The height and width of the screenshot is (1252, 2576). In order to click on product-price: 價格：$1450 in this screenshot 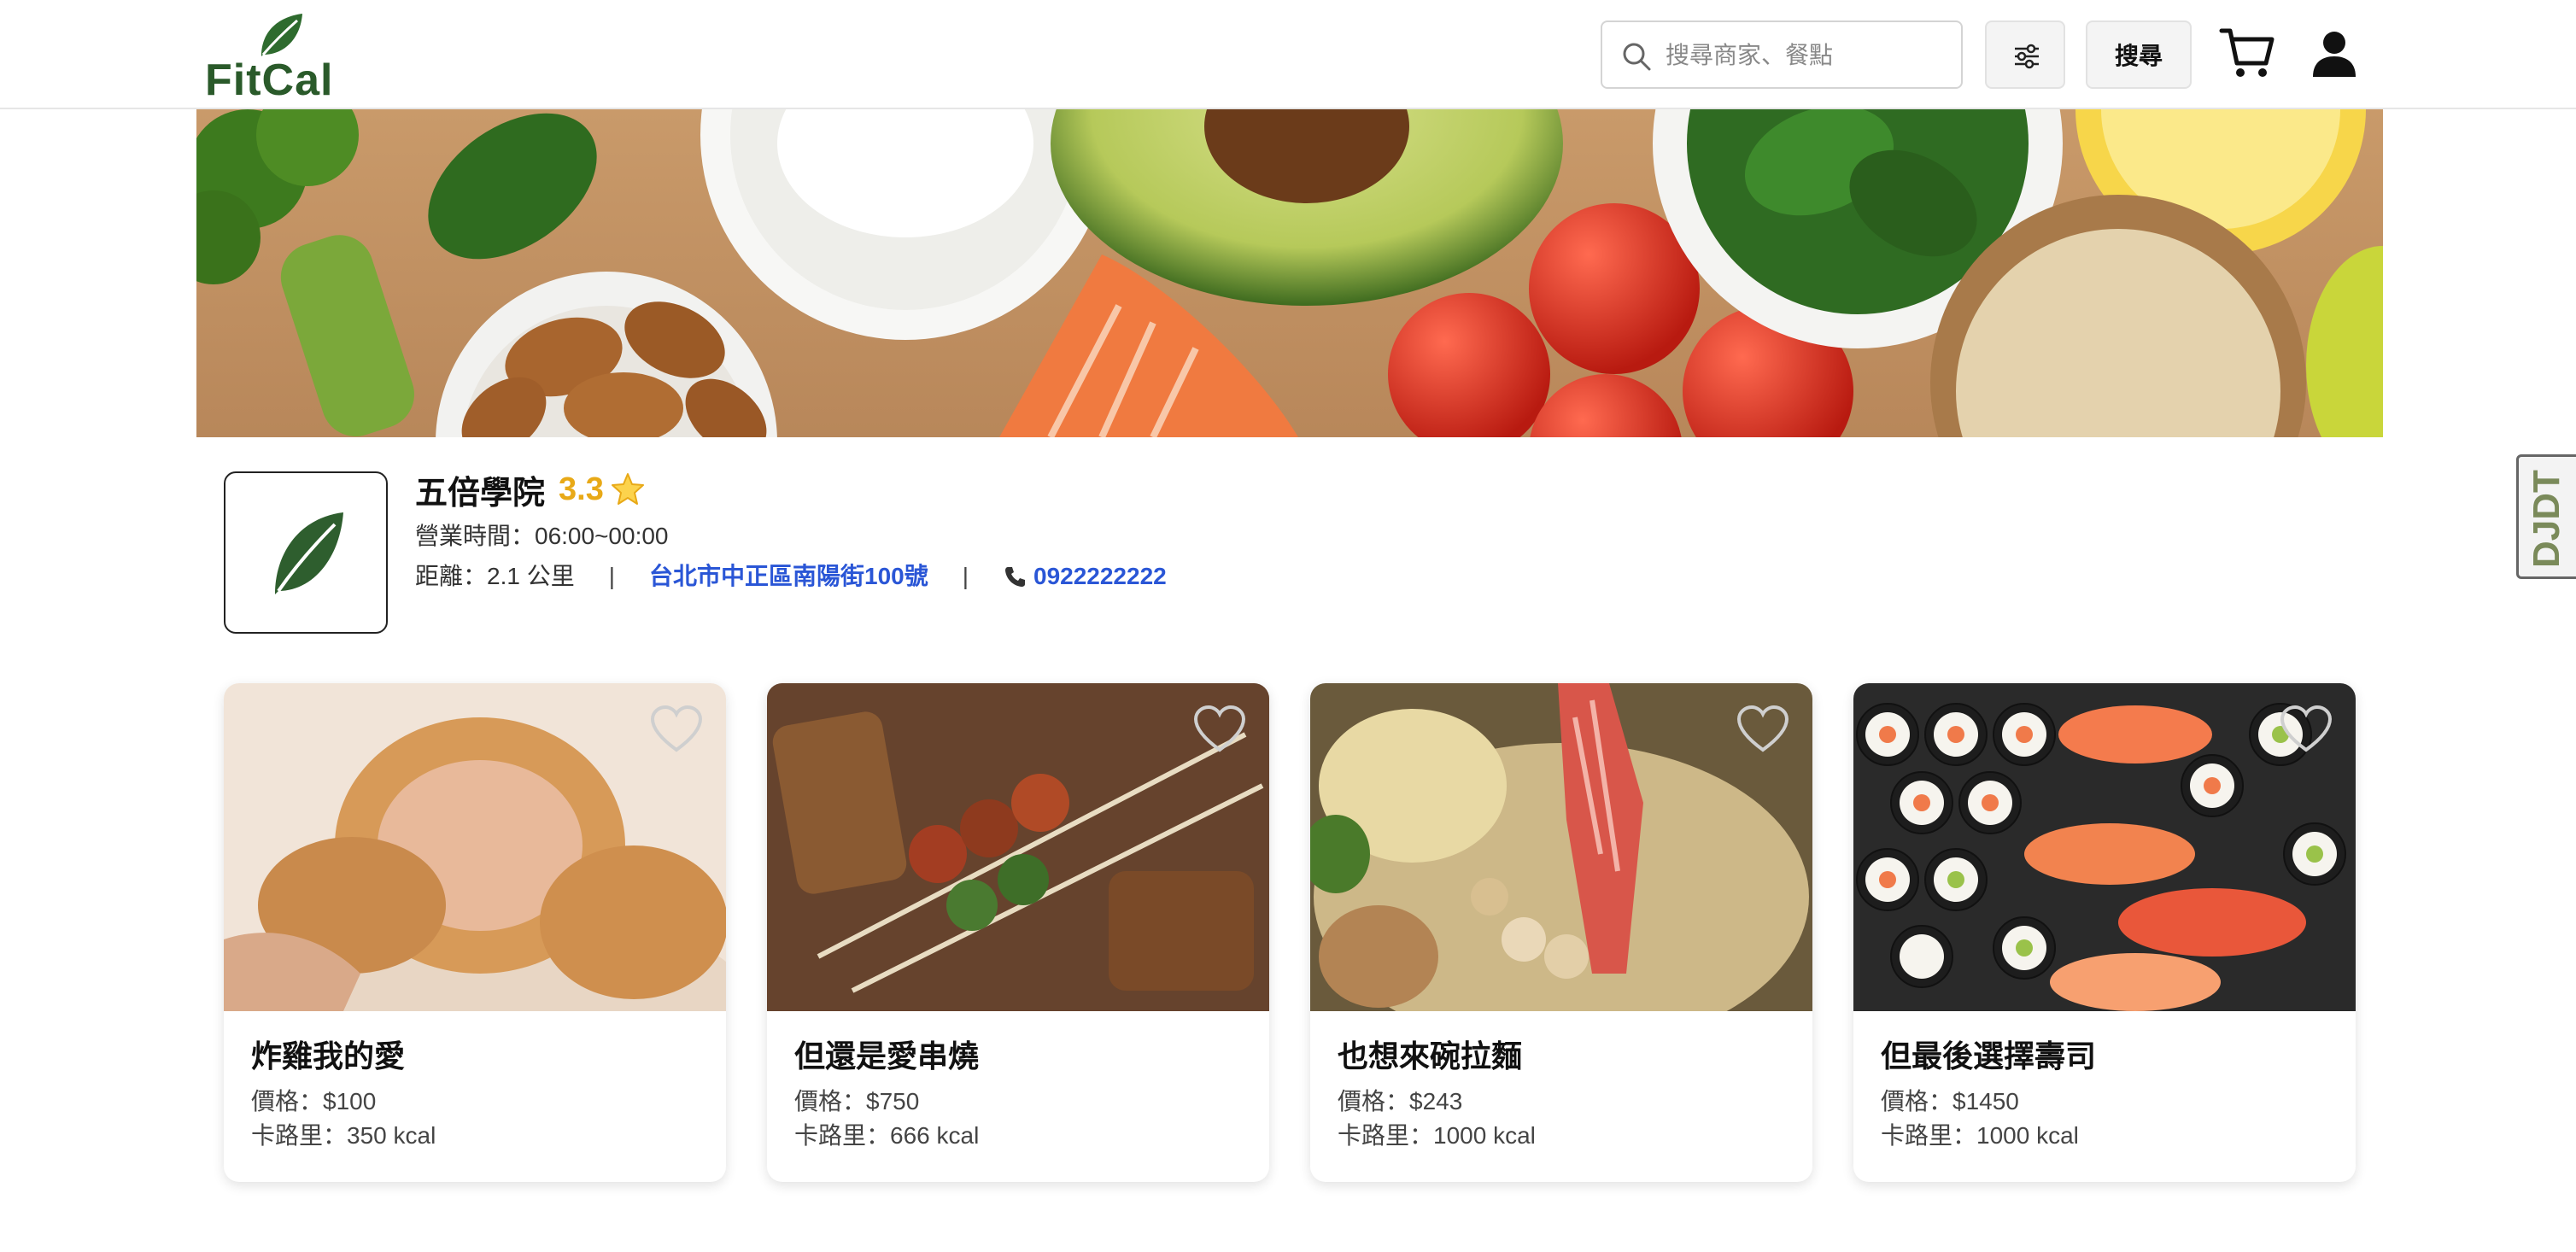, I will do `click(1950, 1101)`.